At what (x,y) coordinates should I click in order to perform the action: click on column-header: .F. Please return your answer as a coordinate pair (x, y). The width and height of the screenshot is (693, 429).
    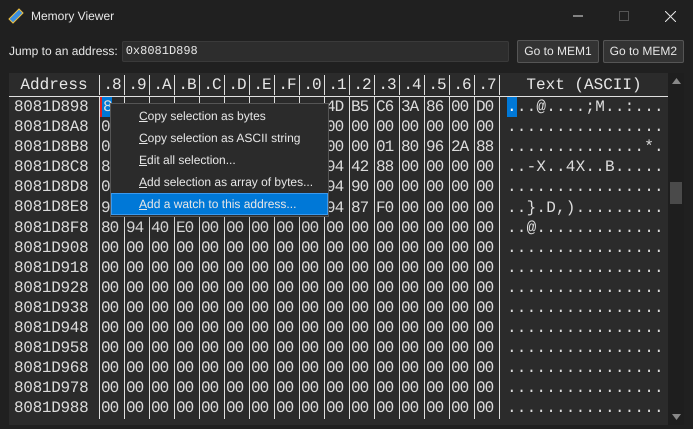
    Looking at the image, I should click on (287, 84).